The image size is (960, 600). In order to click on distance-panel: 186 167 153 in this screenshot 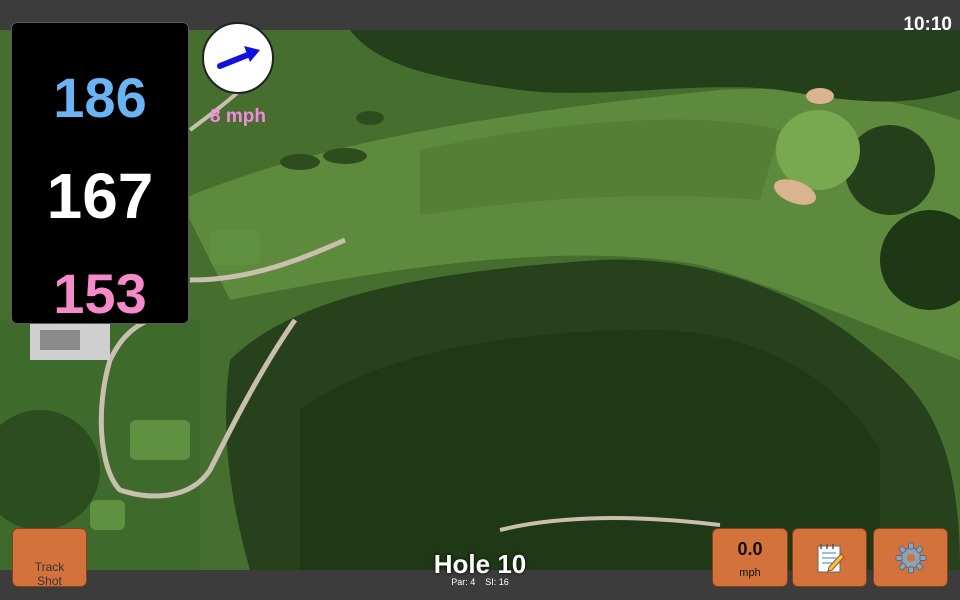, I will do `click(100, 173)`.